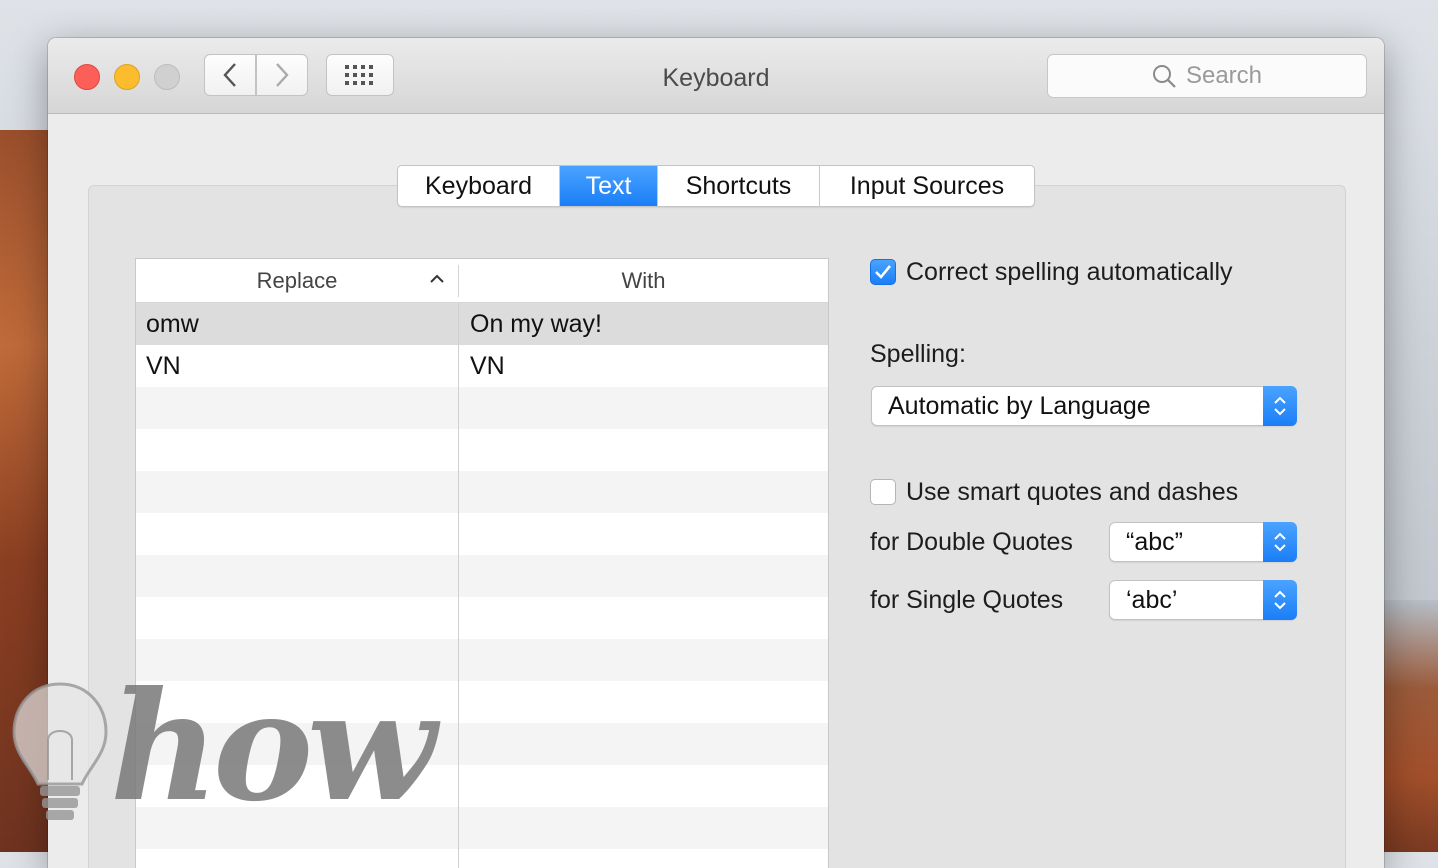 This screenshot has height=868, width=1438. I want to click on tab-bar: Keyboard Text Shortcuts Input Sources, so click(716, 186).